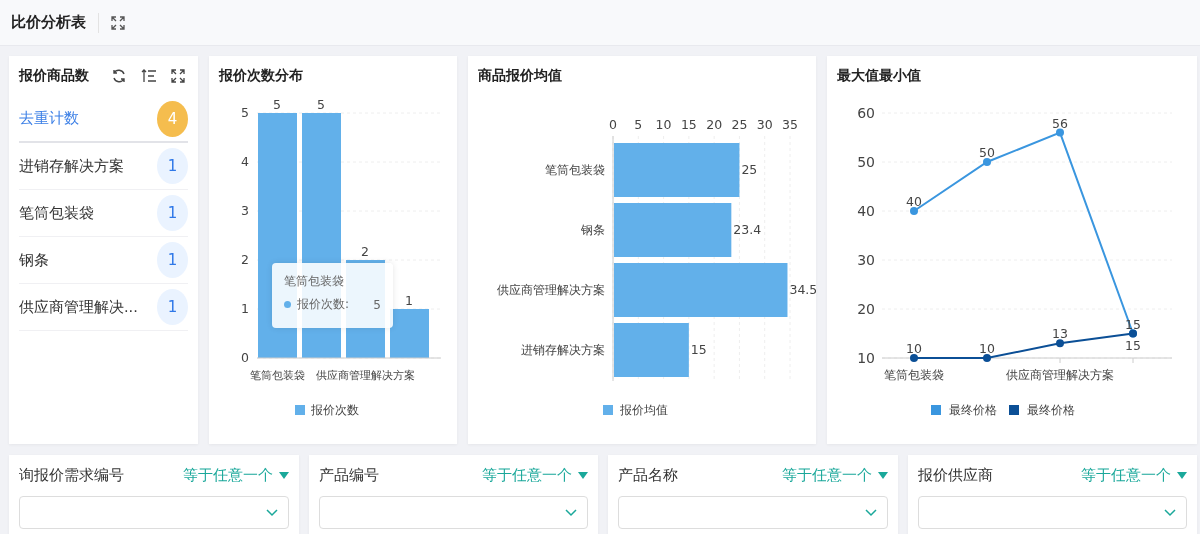 This screenshot has height=534, width=1200. Describe the element at coordinates (245, 161) in the screenshot. I see `axis-tick-label: 4` at that location.